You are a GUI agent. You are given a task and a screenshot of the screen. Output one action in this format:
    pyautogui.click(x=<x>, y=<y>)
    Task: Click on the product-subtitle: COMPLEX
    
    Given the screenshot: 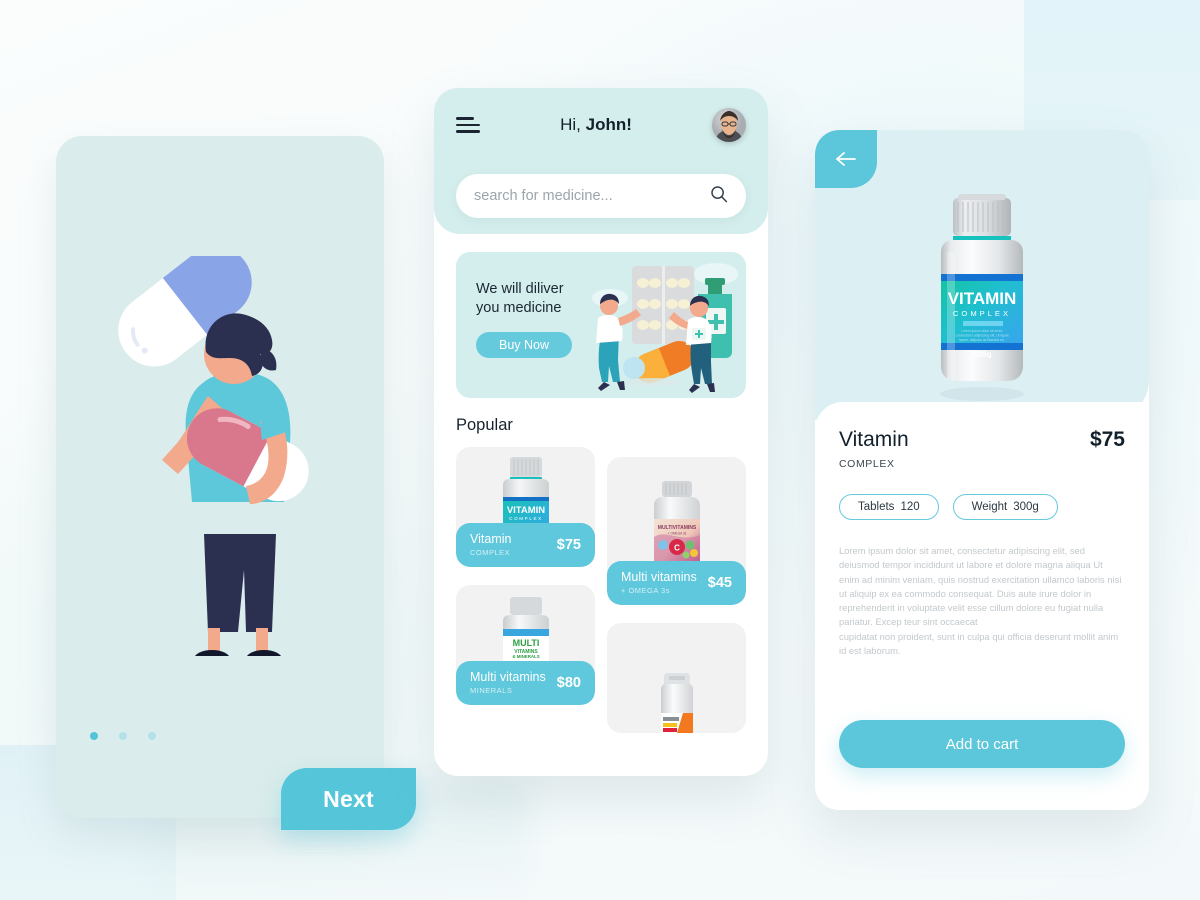 What is the action you would take?
    pyautogui.click(x=490, y=553)
    